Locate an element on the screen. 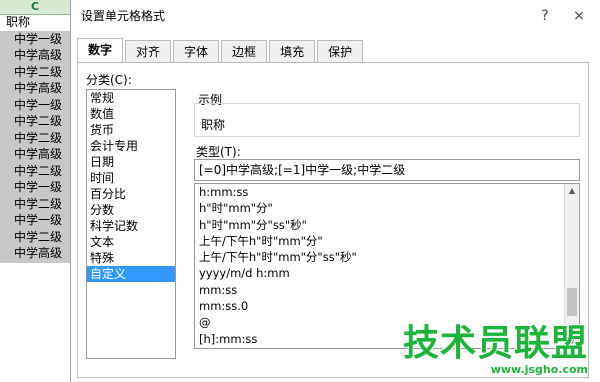  tab-3: 边框 is located at coordinates (244, 51).